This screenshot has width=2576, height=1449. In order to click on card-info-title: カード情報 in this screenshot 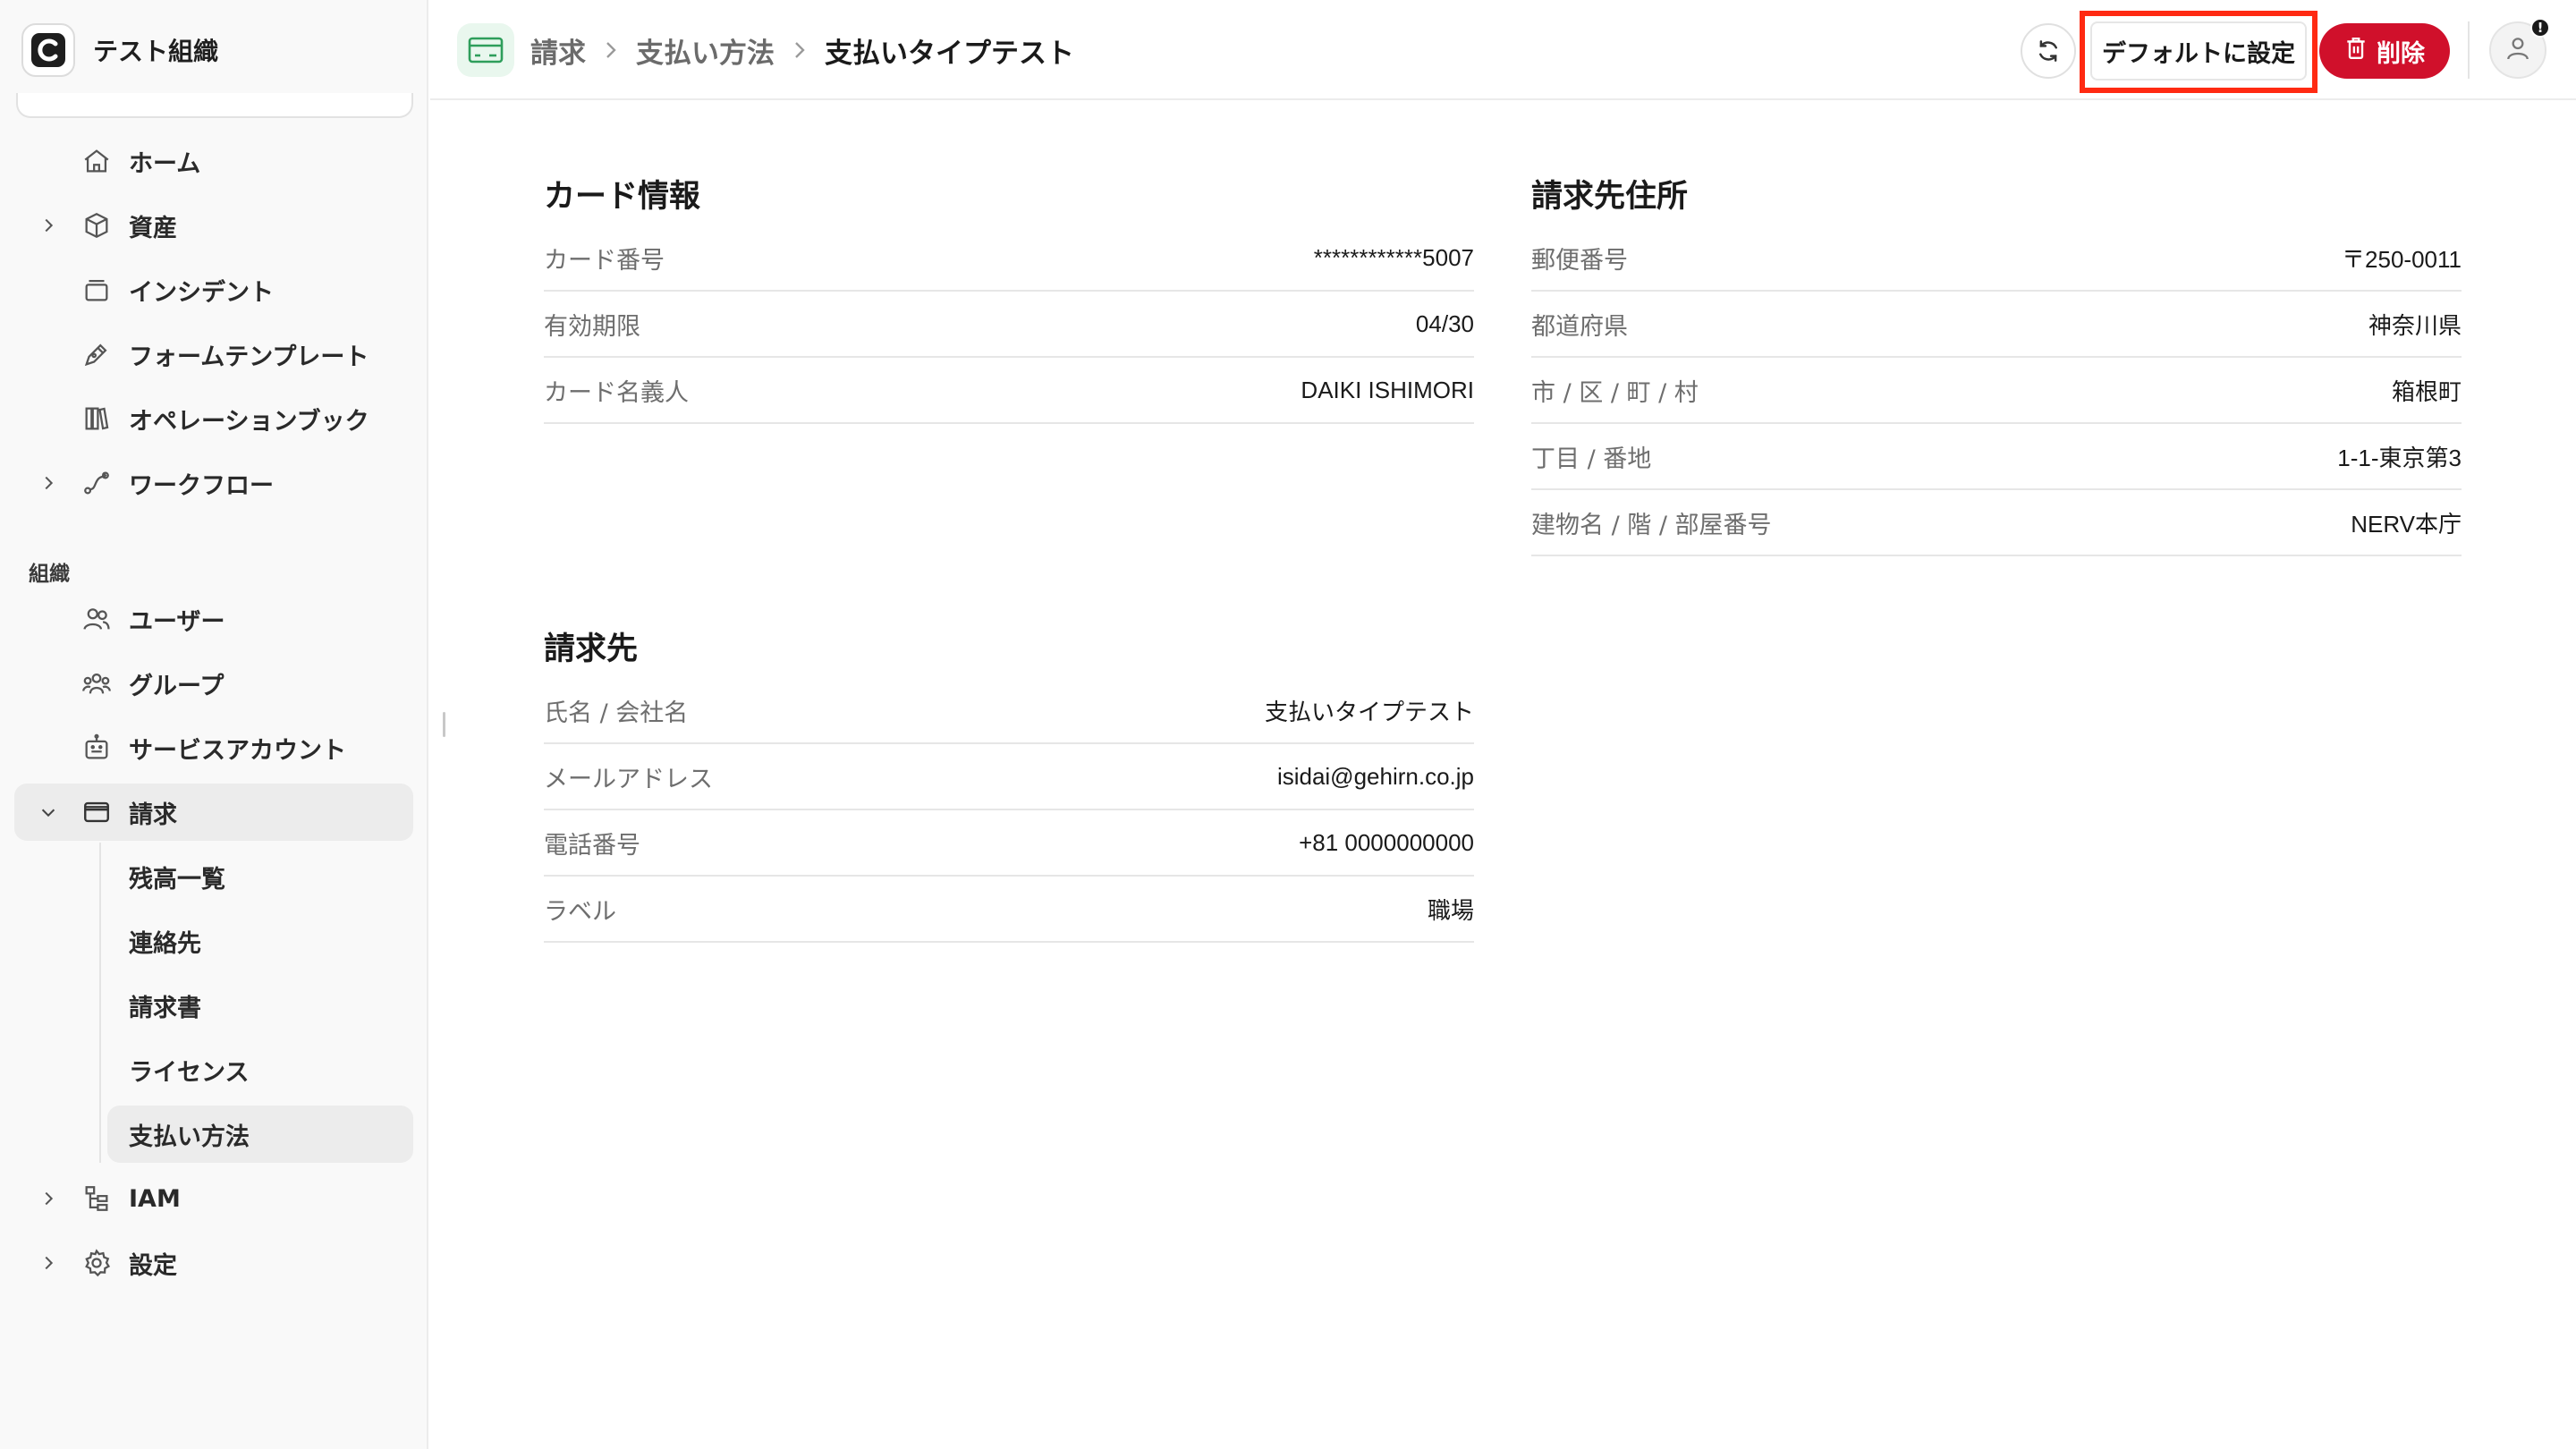, I will do `click(622, 197)`.